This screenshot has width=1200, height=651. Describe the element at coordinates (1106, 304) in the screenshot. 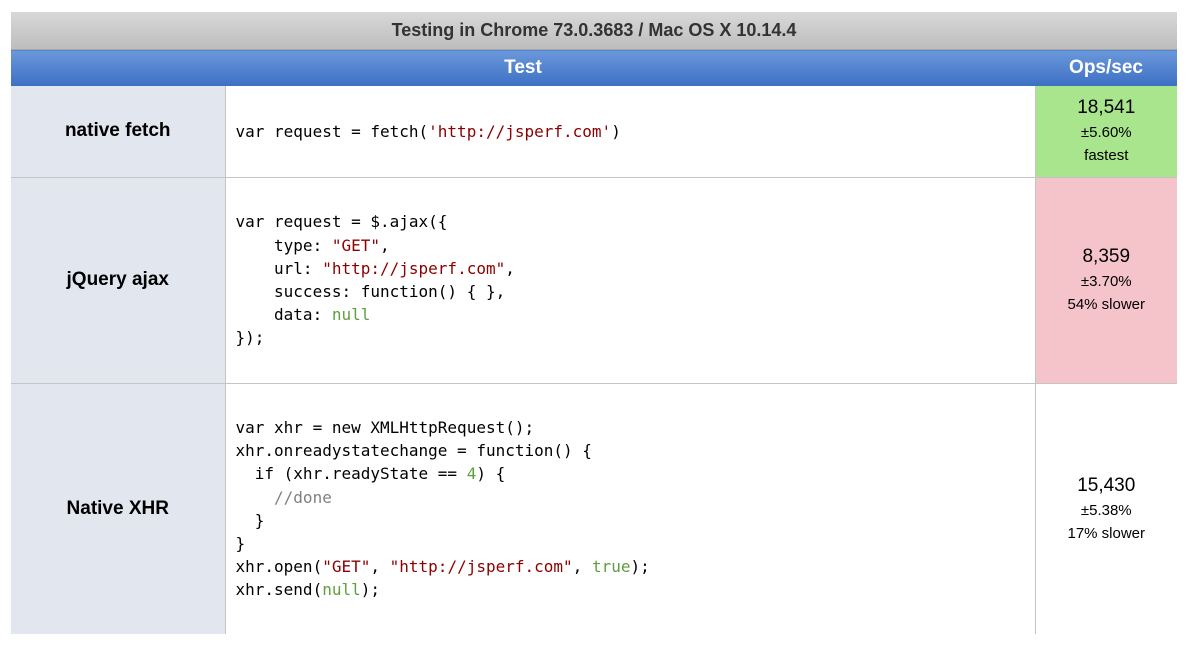

I see `ops-relative: 54% slower` at that location.